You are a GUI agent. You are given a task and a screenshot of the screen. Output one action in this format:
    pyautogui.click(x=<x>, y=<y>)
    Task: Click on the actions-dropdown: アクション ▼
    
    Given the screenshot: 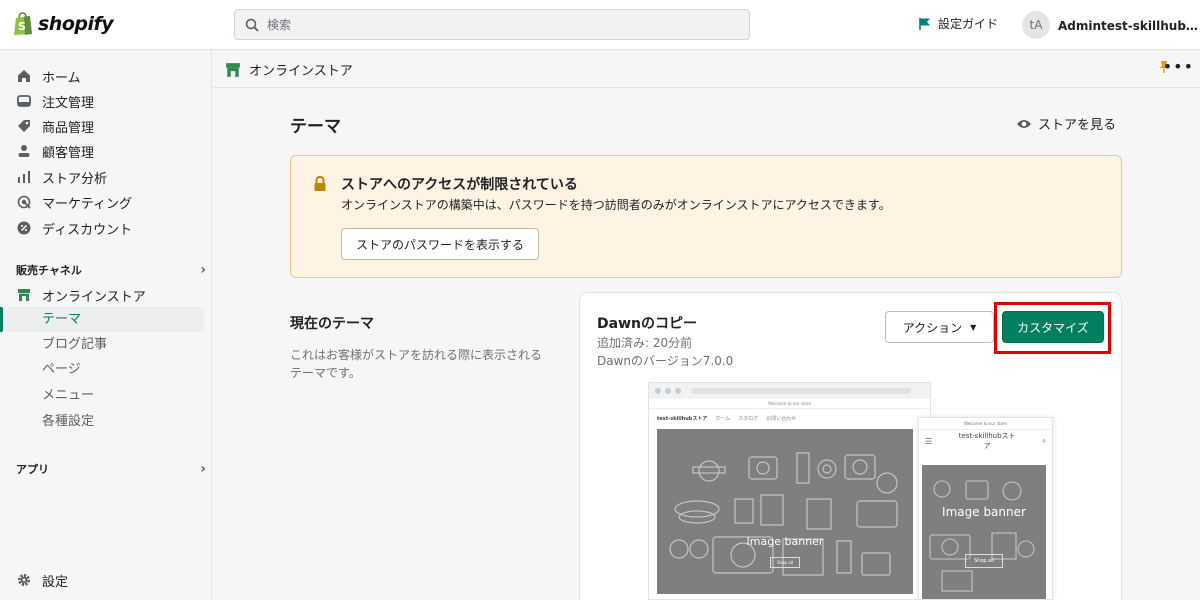 What is the action you would take?
    pyautogui.click(x=939, y=327)
    